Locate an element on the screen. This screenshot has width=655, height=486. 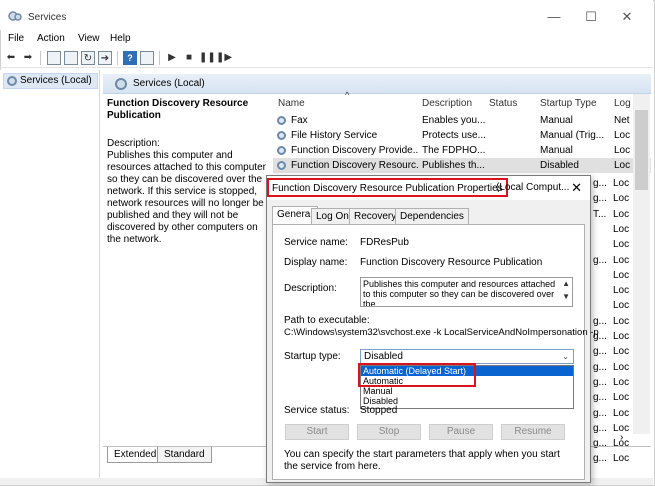
scroll-right-arrow-icon: › is located at coordinates (621, 437).